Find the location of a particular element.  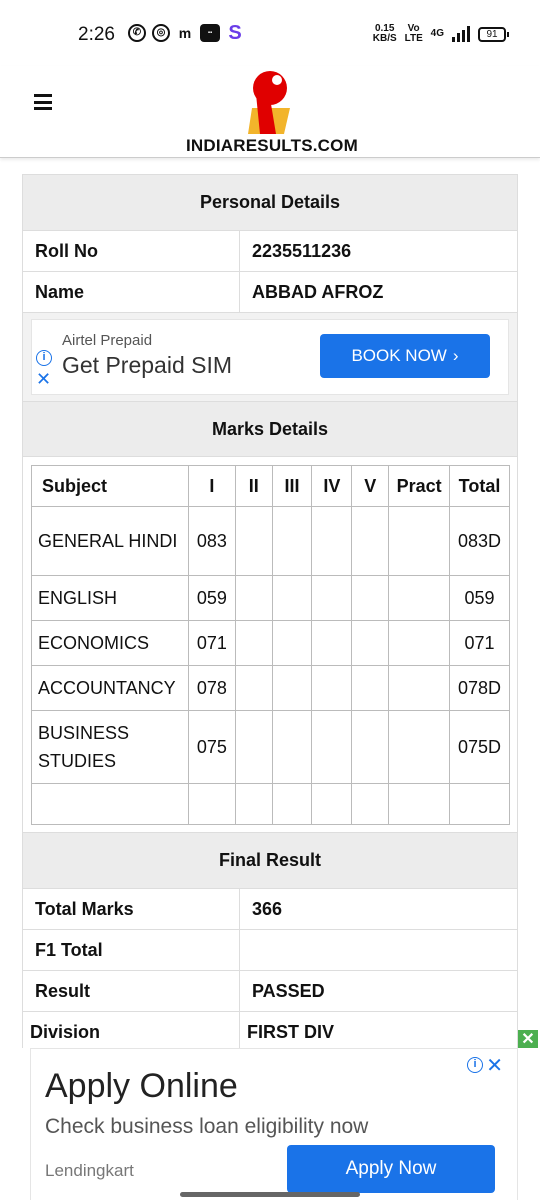

gesture-bar is located at coordinates (270, 1194).